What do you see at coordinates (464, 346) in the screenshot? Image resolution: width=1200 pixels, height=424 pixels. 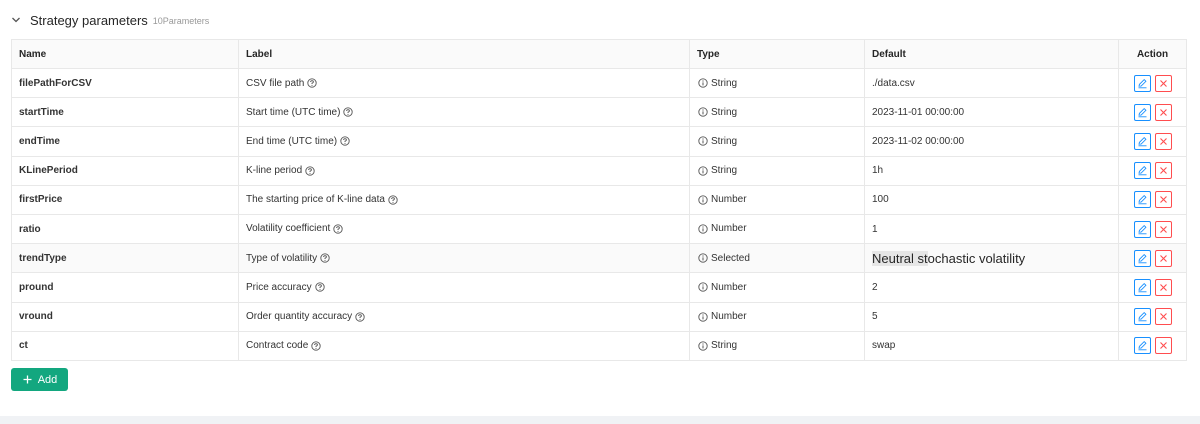 I see `param-label-cell: Contract code` at bounding box center [464, 346].